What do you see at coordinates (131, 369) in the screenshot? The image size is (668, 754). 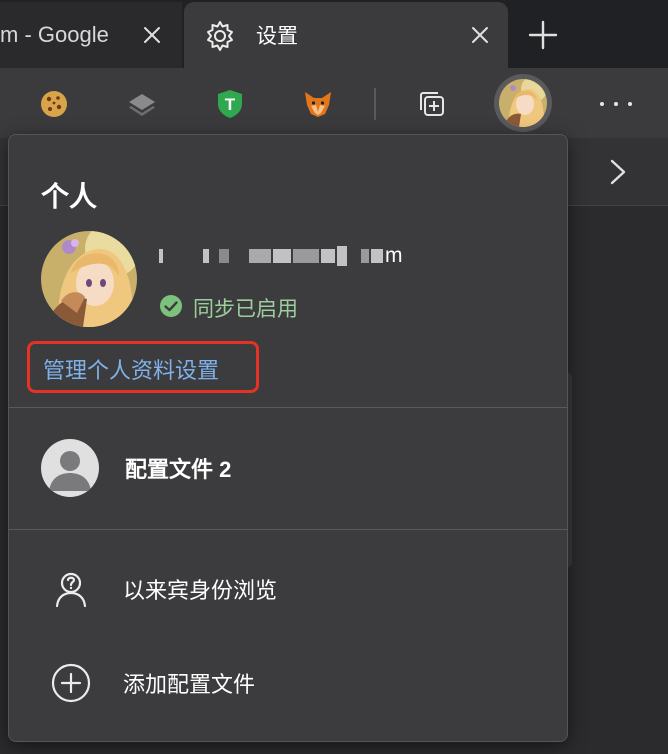 I see `manage-profile-link: 管理个人资料设置` at bounding box center [131, 369].